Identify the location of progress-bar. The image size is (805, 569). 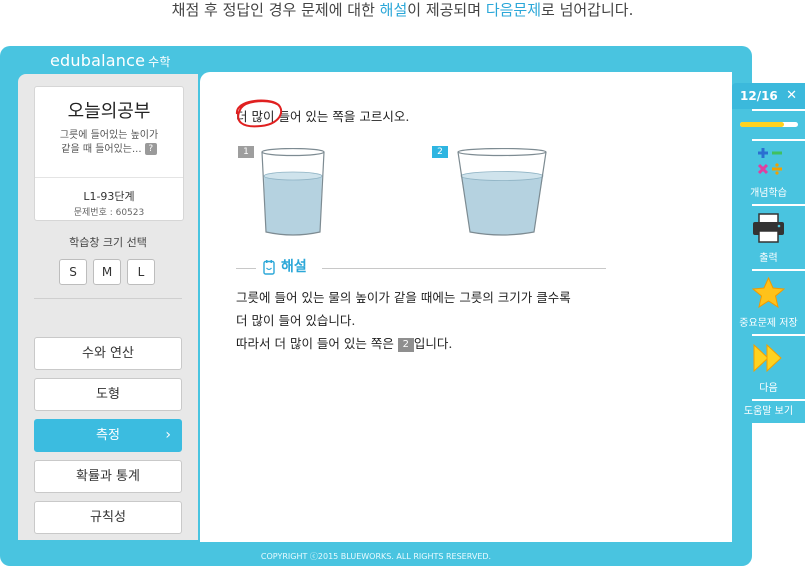
(769, 124).